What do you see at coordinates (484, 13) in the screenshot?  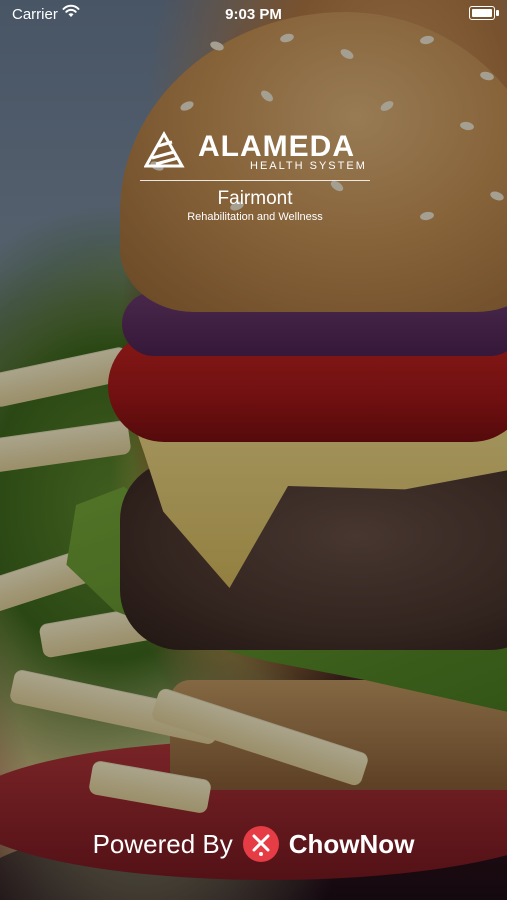 I see `battery-icon` at bounding box center [484, 13].